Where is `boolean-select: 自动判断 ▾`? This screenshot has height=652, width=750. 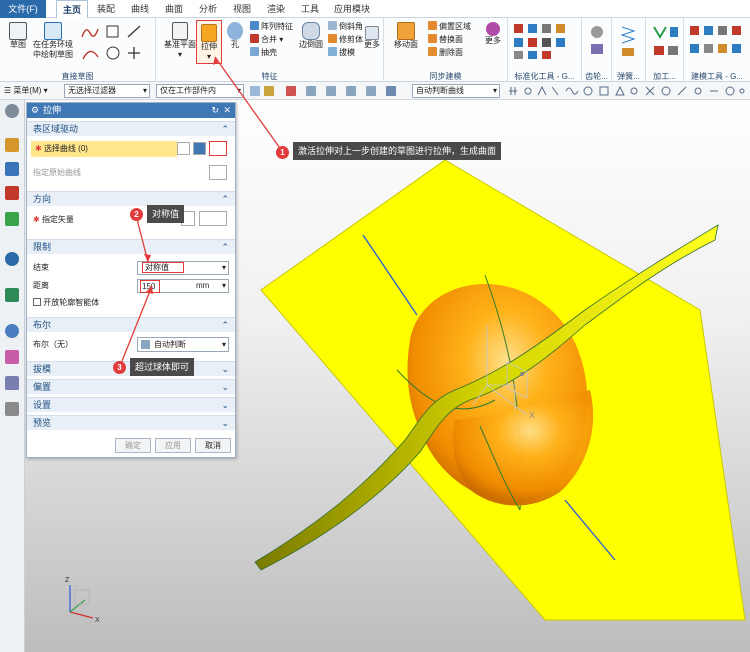 boolean-select: 自动判断 ▾ is located at coordinates (183, 344).